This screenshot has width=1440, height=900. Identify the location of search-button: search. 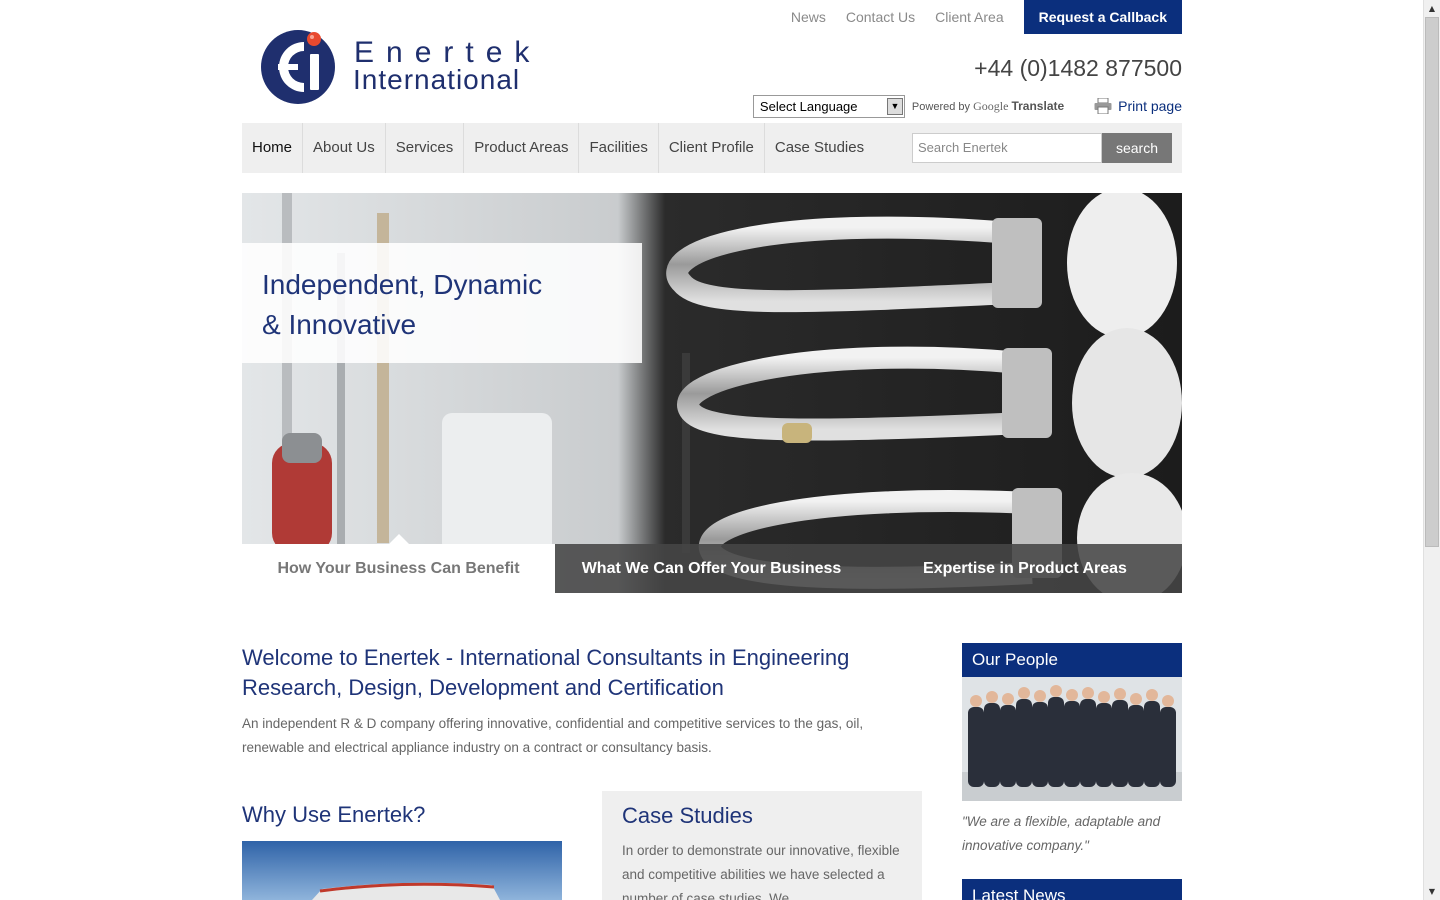
(1137, 148).